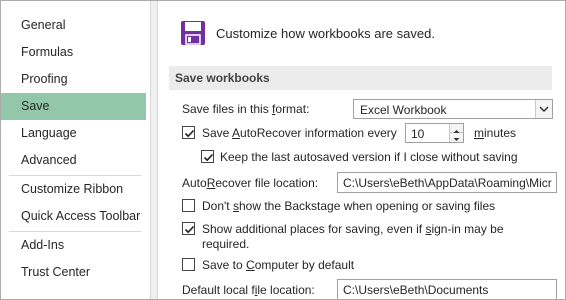  I want to click on default-location-value: C:\Users\eBeth\Documents, so click(416, 290).